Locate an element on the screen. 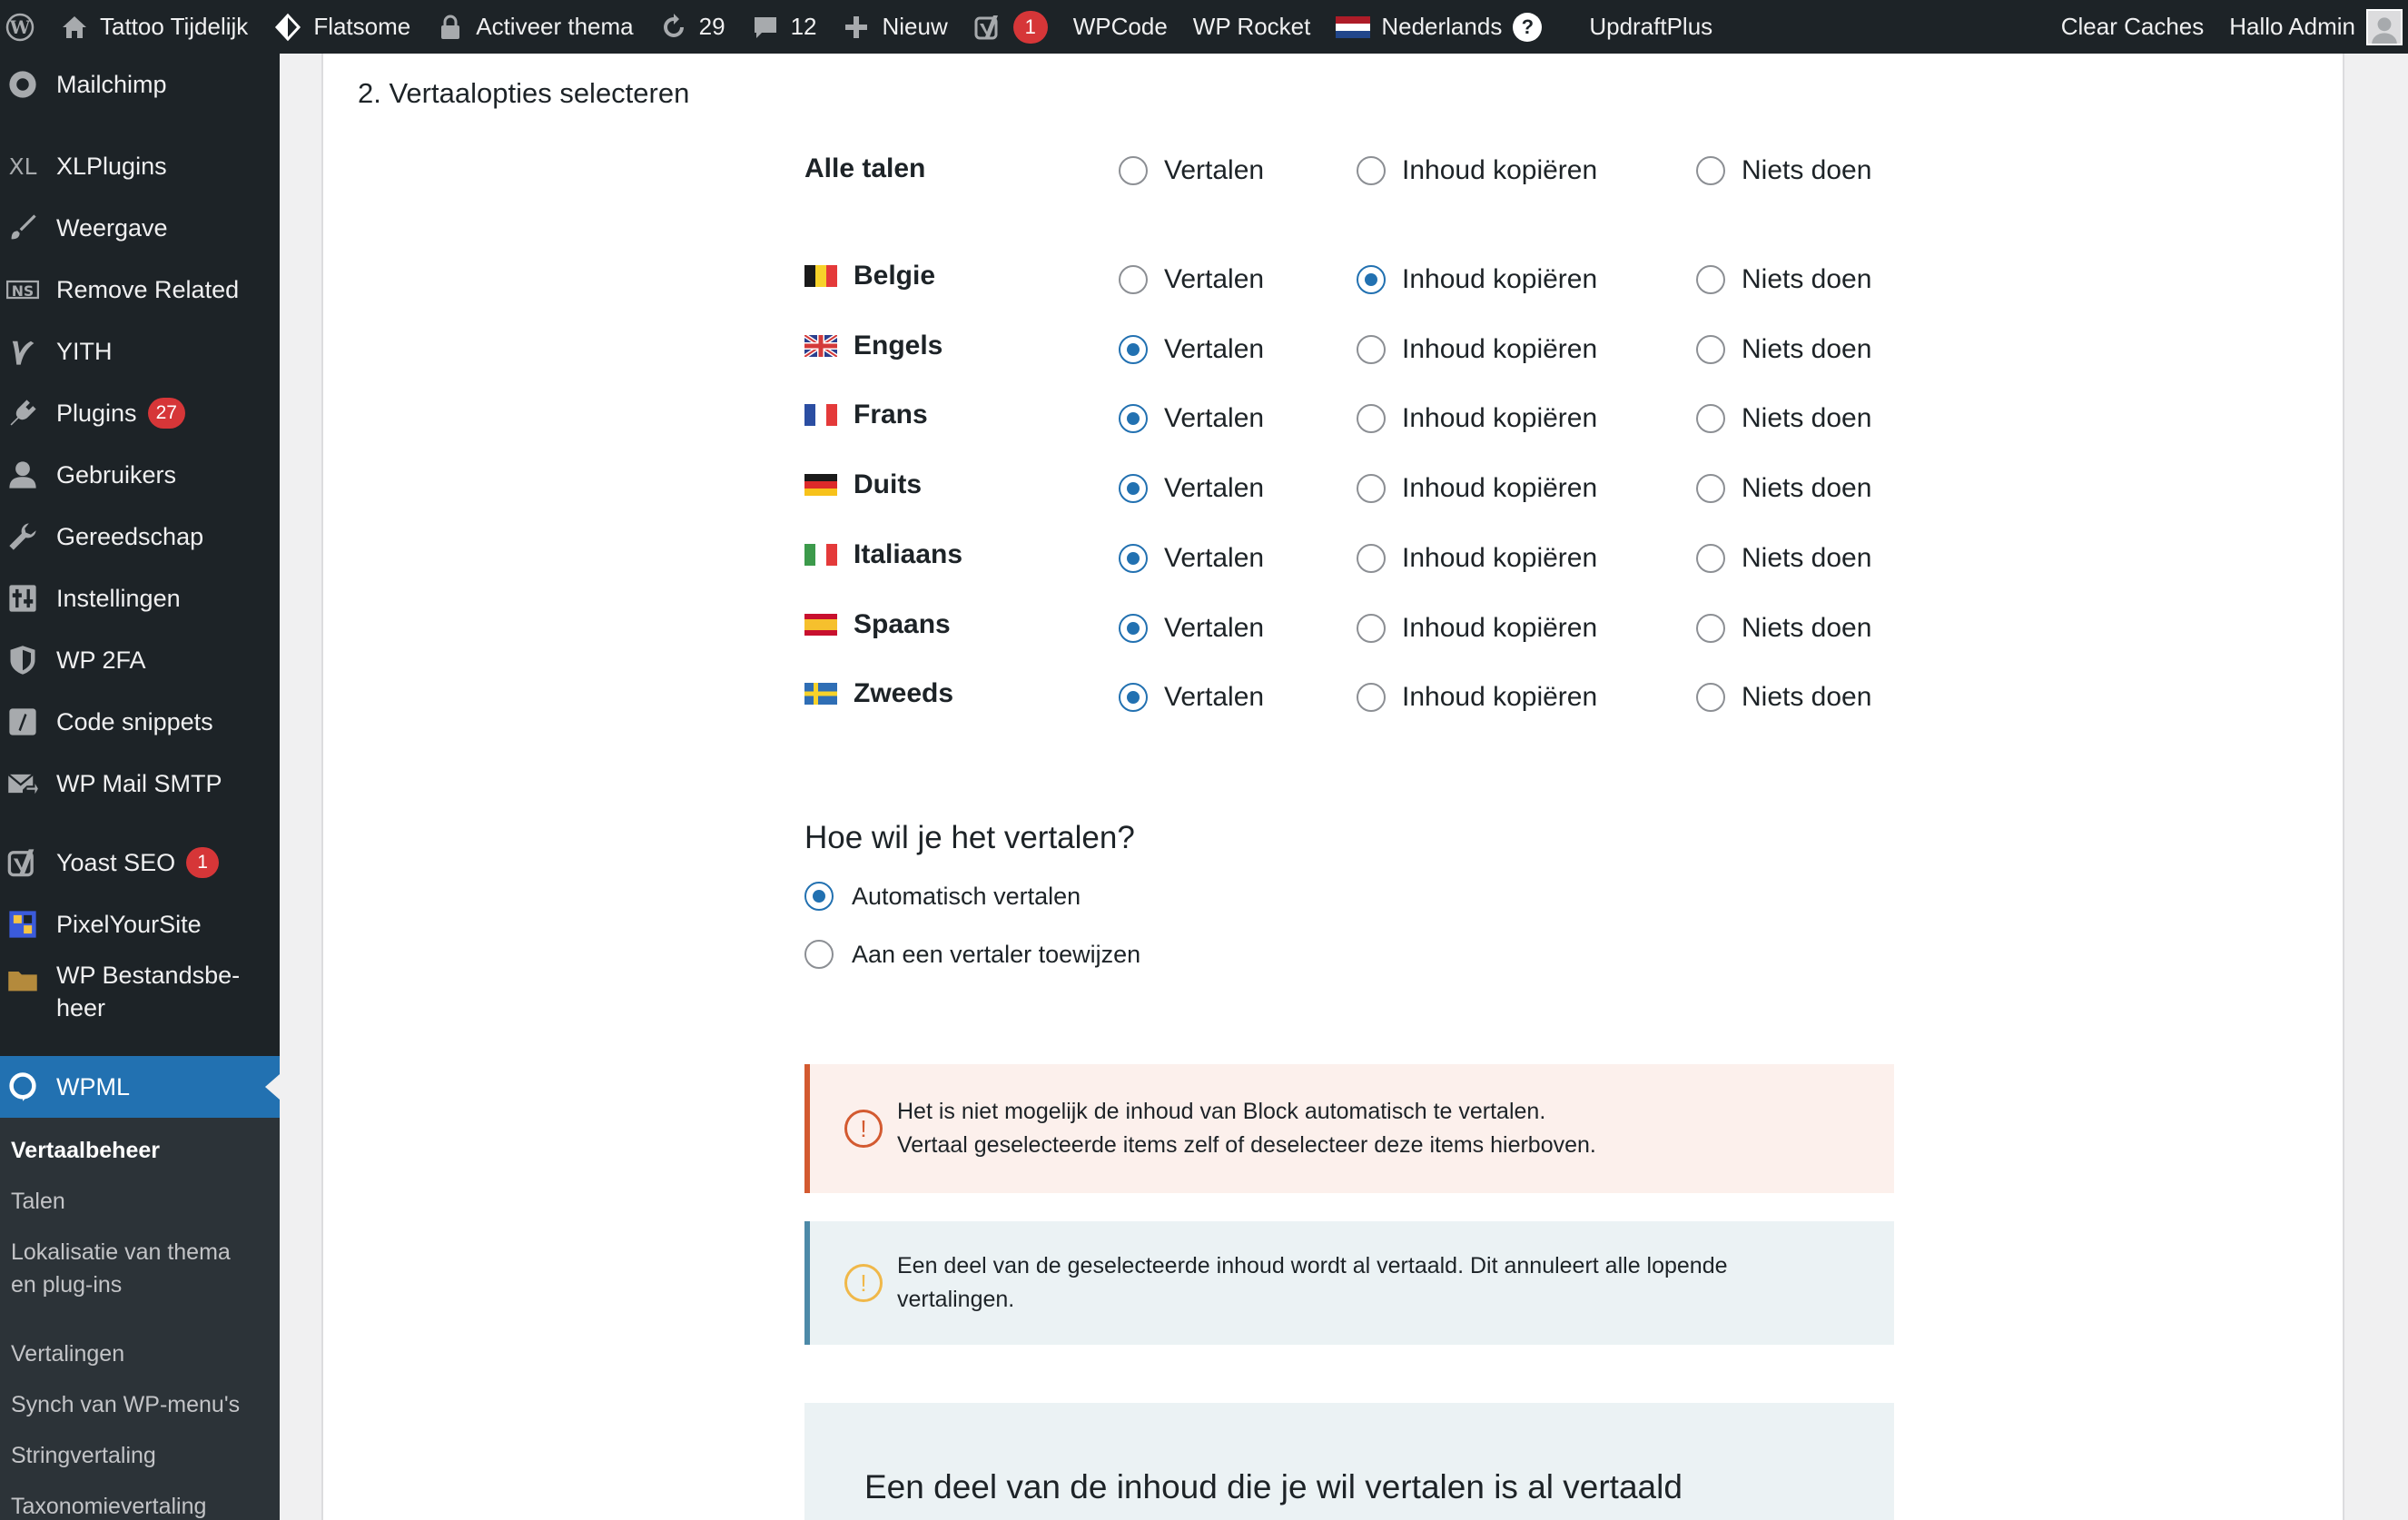 This screenshot has width=2408, height=1520. zweeds-option-inhoud-kopieren: Inhoud kopiëren is located at coordinates (1477, 697).